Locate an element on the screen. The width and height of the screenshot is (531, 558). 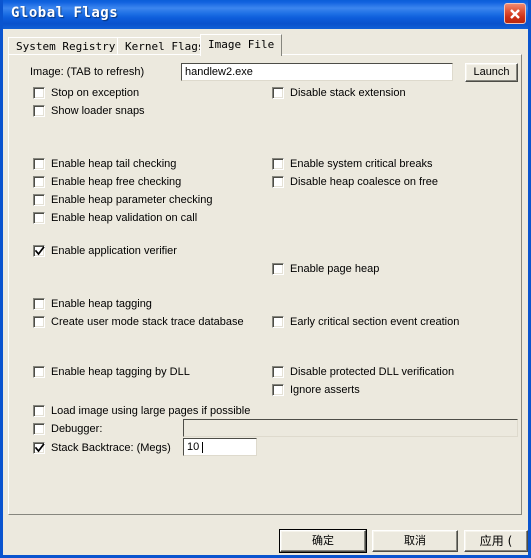
checkbox-label: Enable heap tagging by DLL is located at coordinates (120, 372).